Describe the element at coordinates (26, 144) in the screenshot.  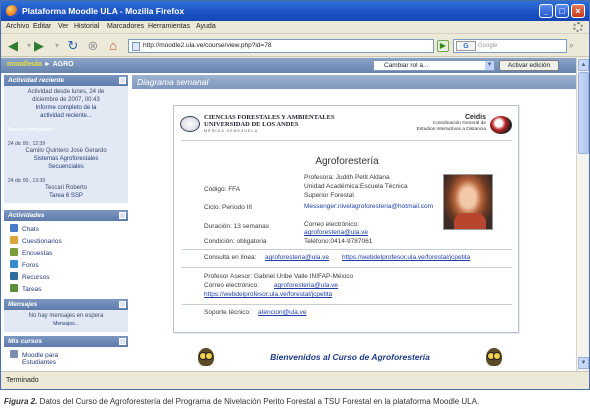
I see `recent-entry-date: 24 dic 00:, 12:39` at that location.